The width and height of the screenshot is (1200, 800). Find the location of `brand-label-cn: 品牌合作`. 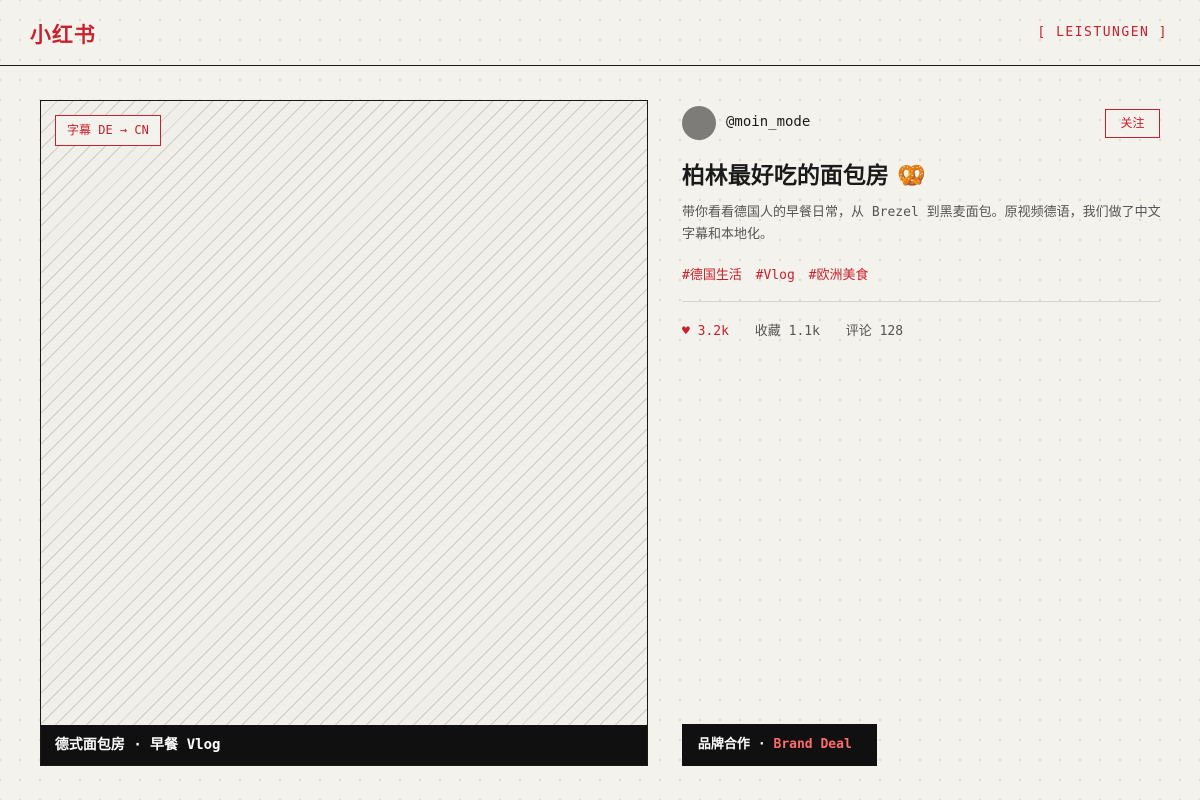

brand-label-cn: 品牌合作 is located at coordinates (724, 744).